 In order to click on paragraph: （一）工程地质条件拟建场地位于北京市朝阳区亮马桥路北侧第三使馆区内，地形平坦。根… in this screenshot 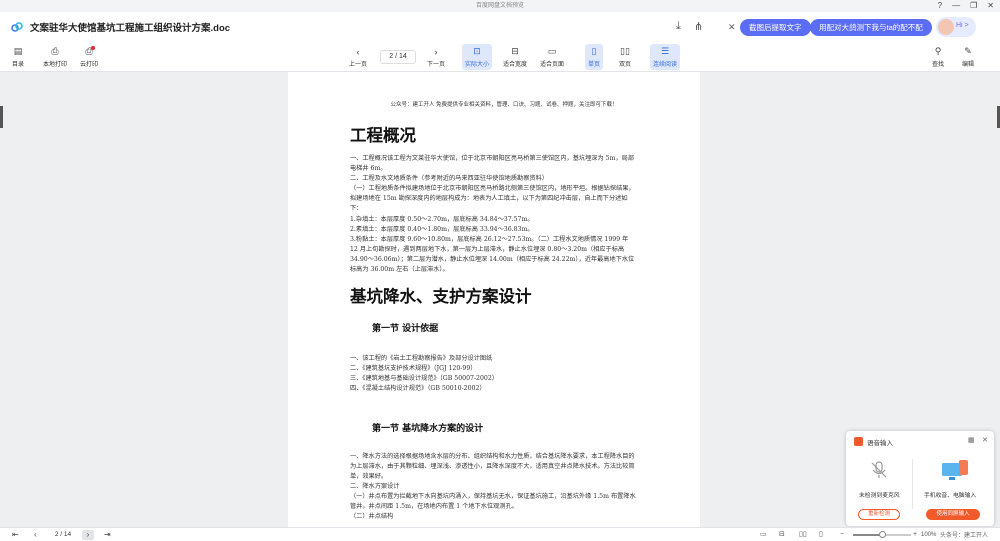, I will do `click(492, 199)`.